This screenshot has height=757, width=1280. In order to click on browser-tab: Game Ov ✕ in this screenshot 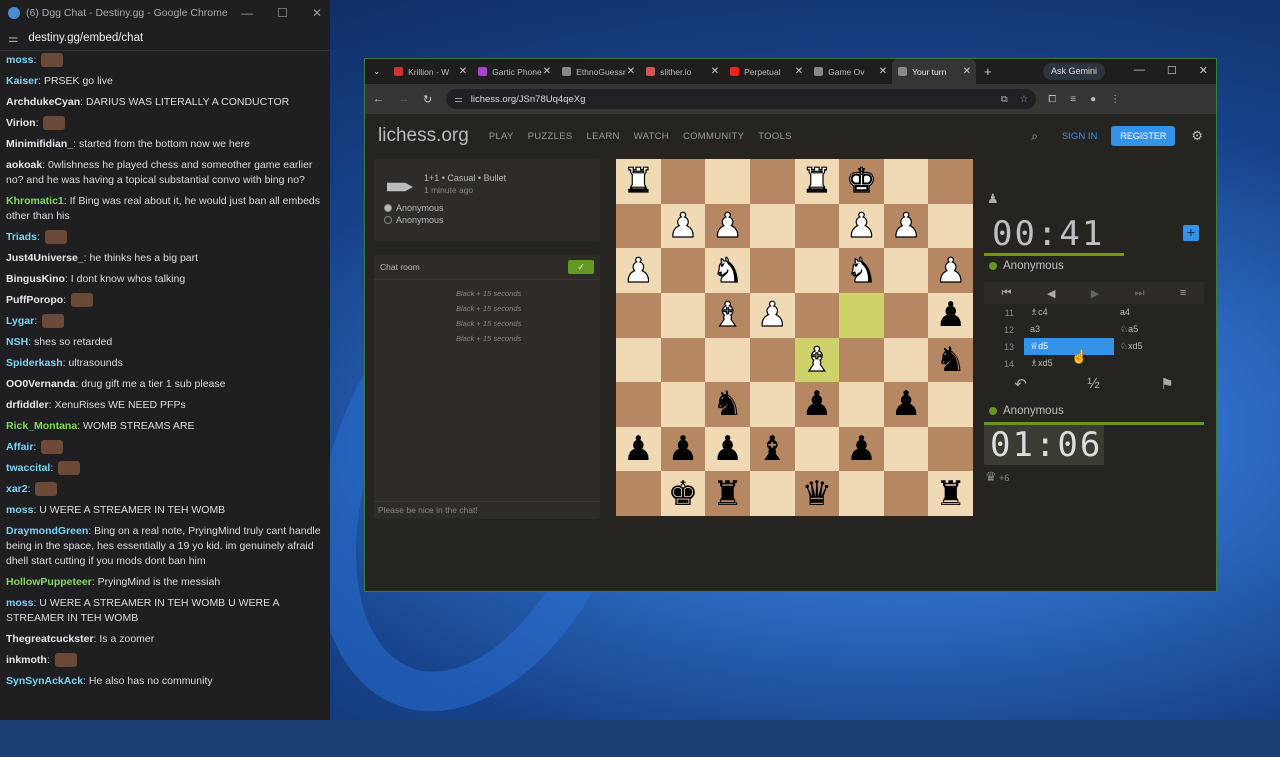, I will do `click(850, 71)`.